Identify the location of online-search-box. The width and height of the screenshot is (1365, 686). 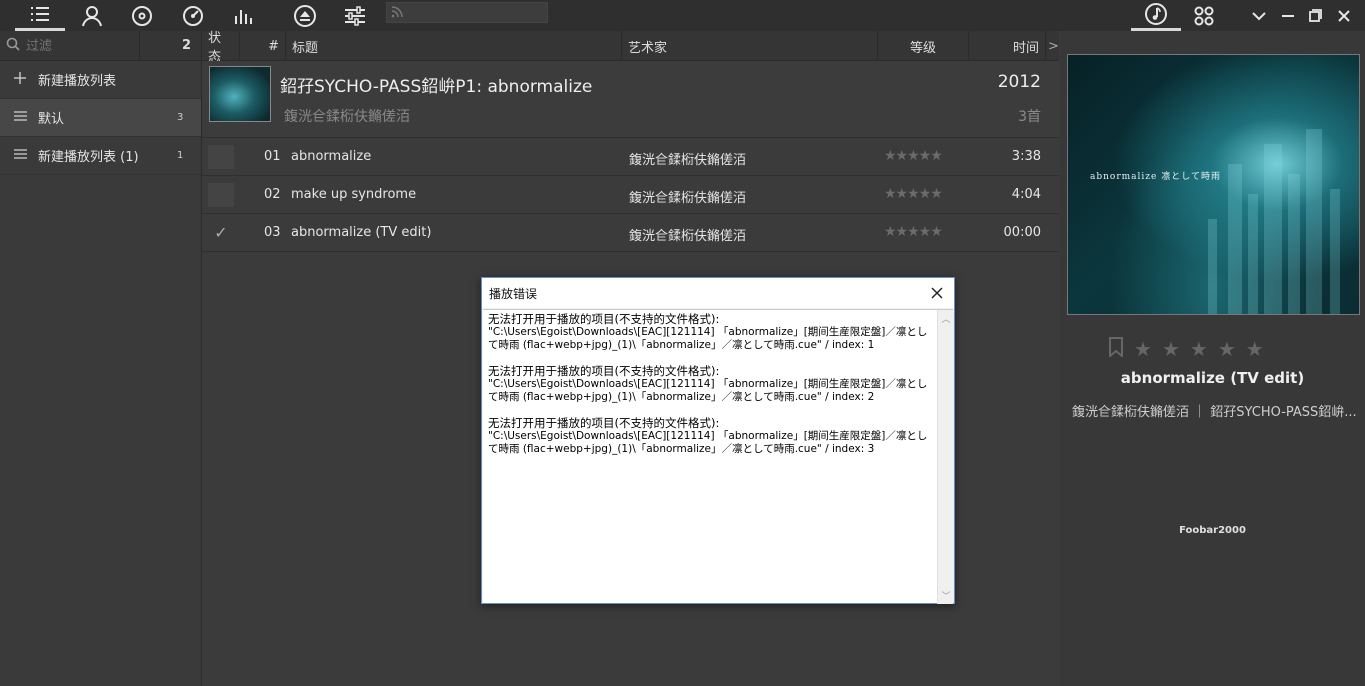
(467, 12).